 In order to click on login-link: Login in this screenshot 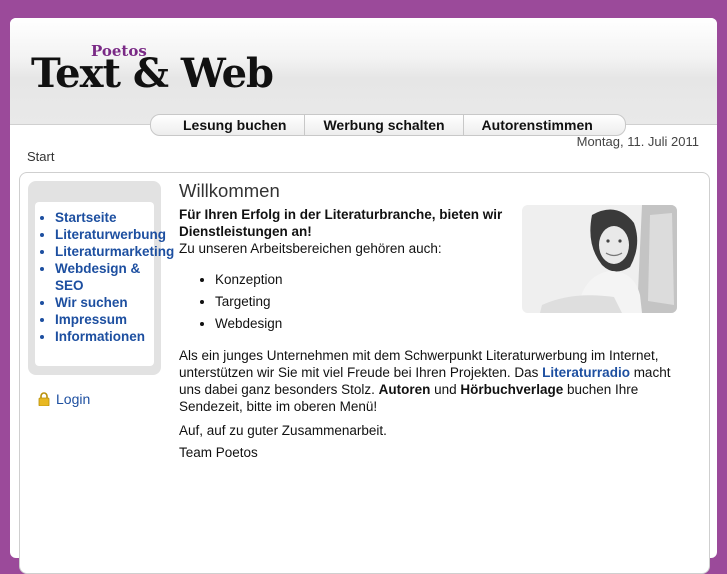, I will do `click(64, 399)`.